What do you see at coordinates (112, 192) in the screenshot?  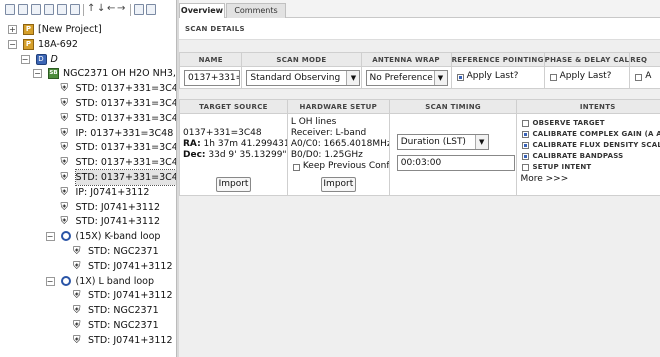 I see `tree-node-label: IP: J0741+3112` at bounding box center [112, 192].